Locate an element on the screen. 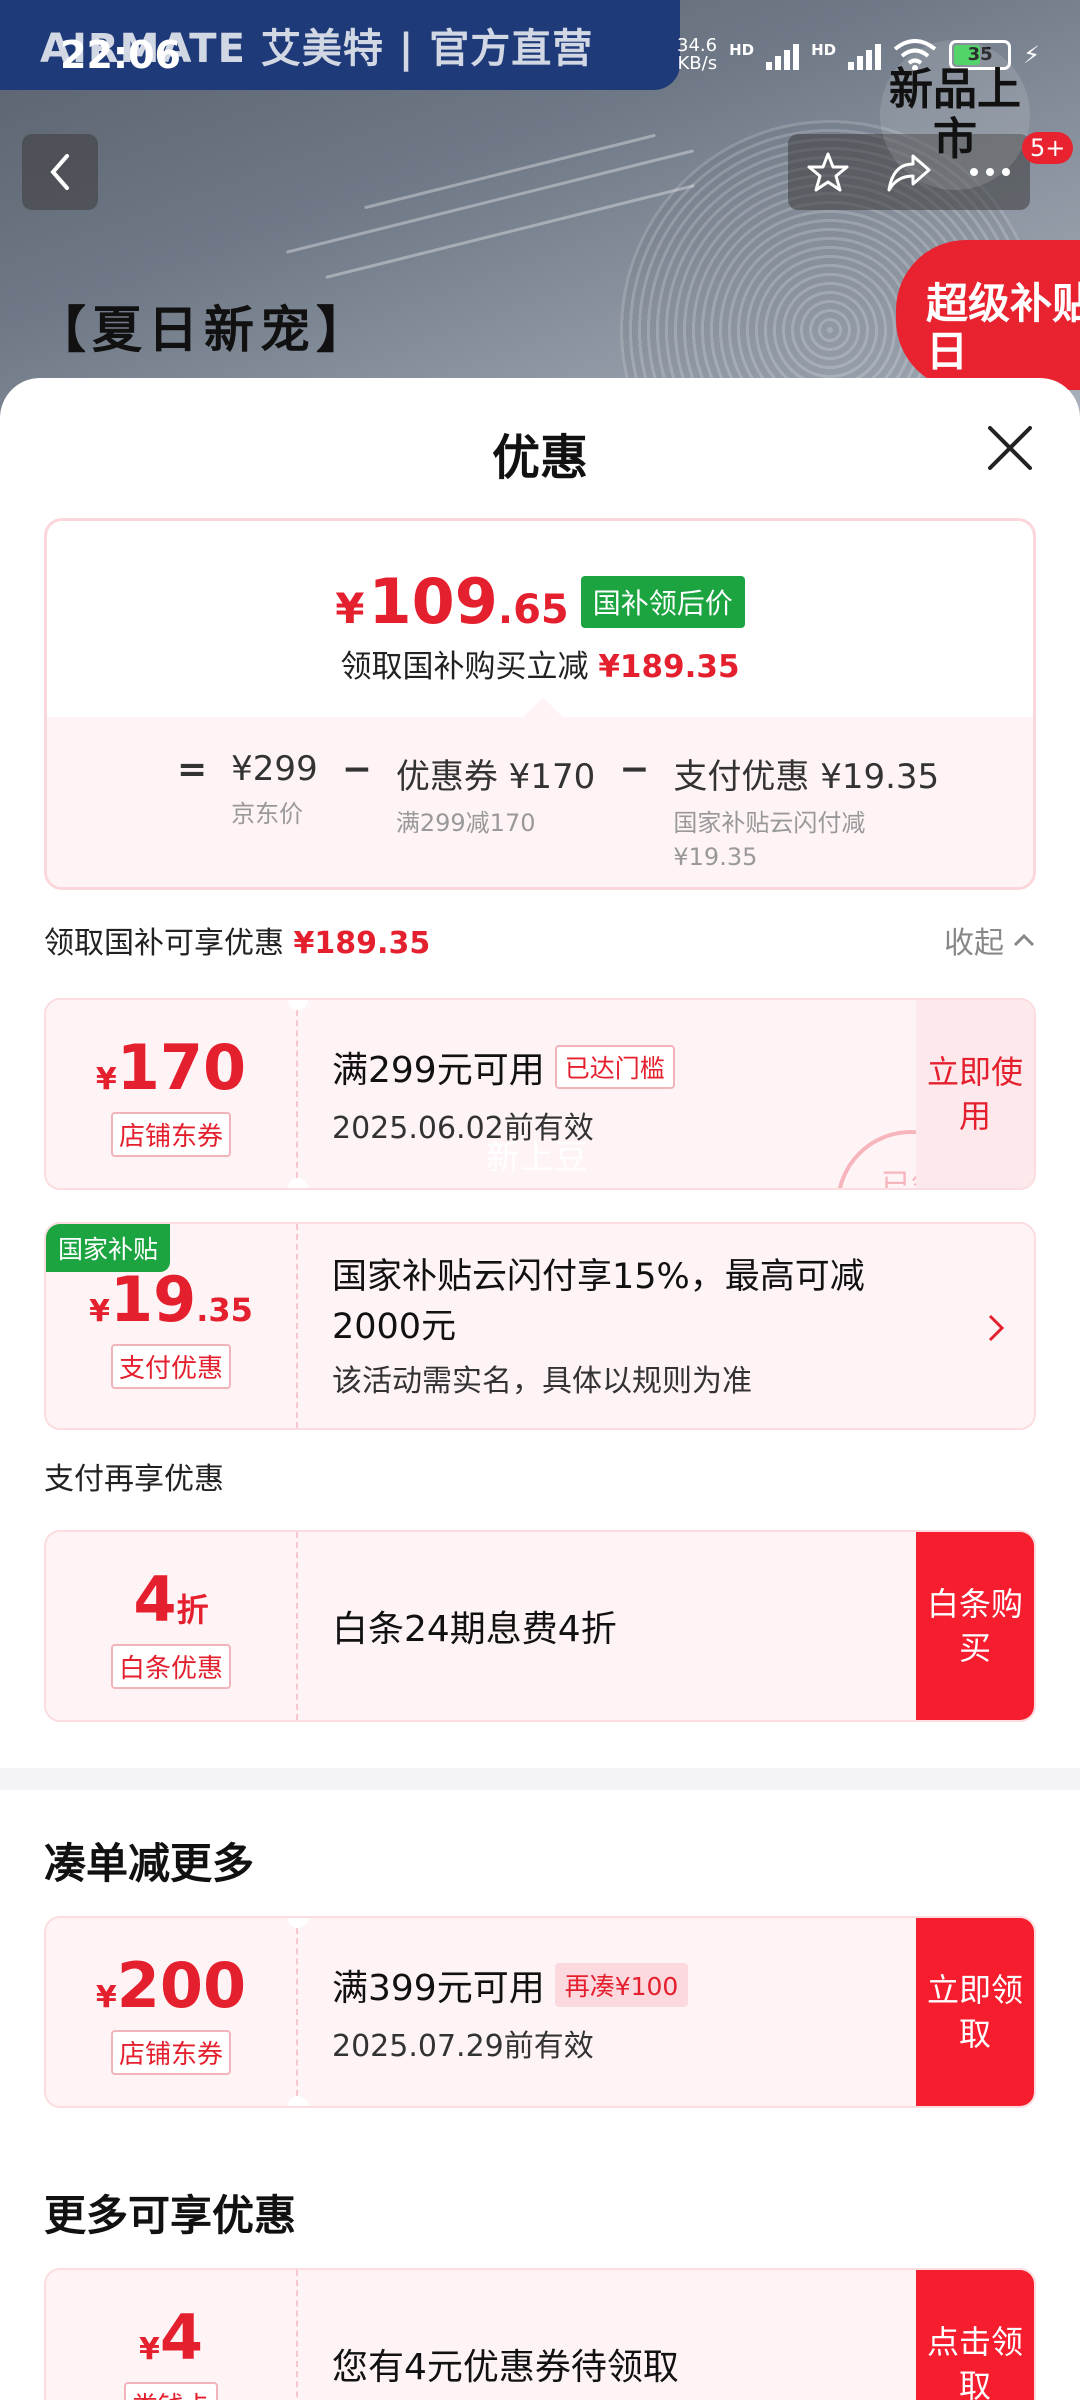  price-integer: 109 is located at coordinates (433, 601).